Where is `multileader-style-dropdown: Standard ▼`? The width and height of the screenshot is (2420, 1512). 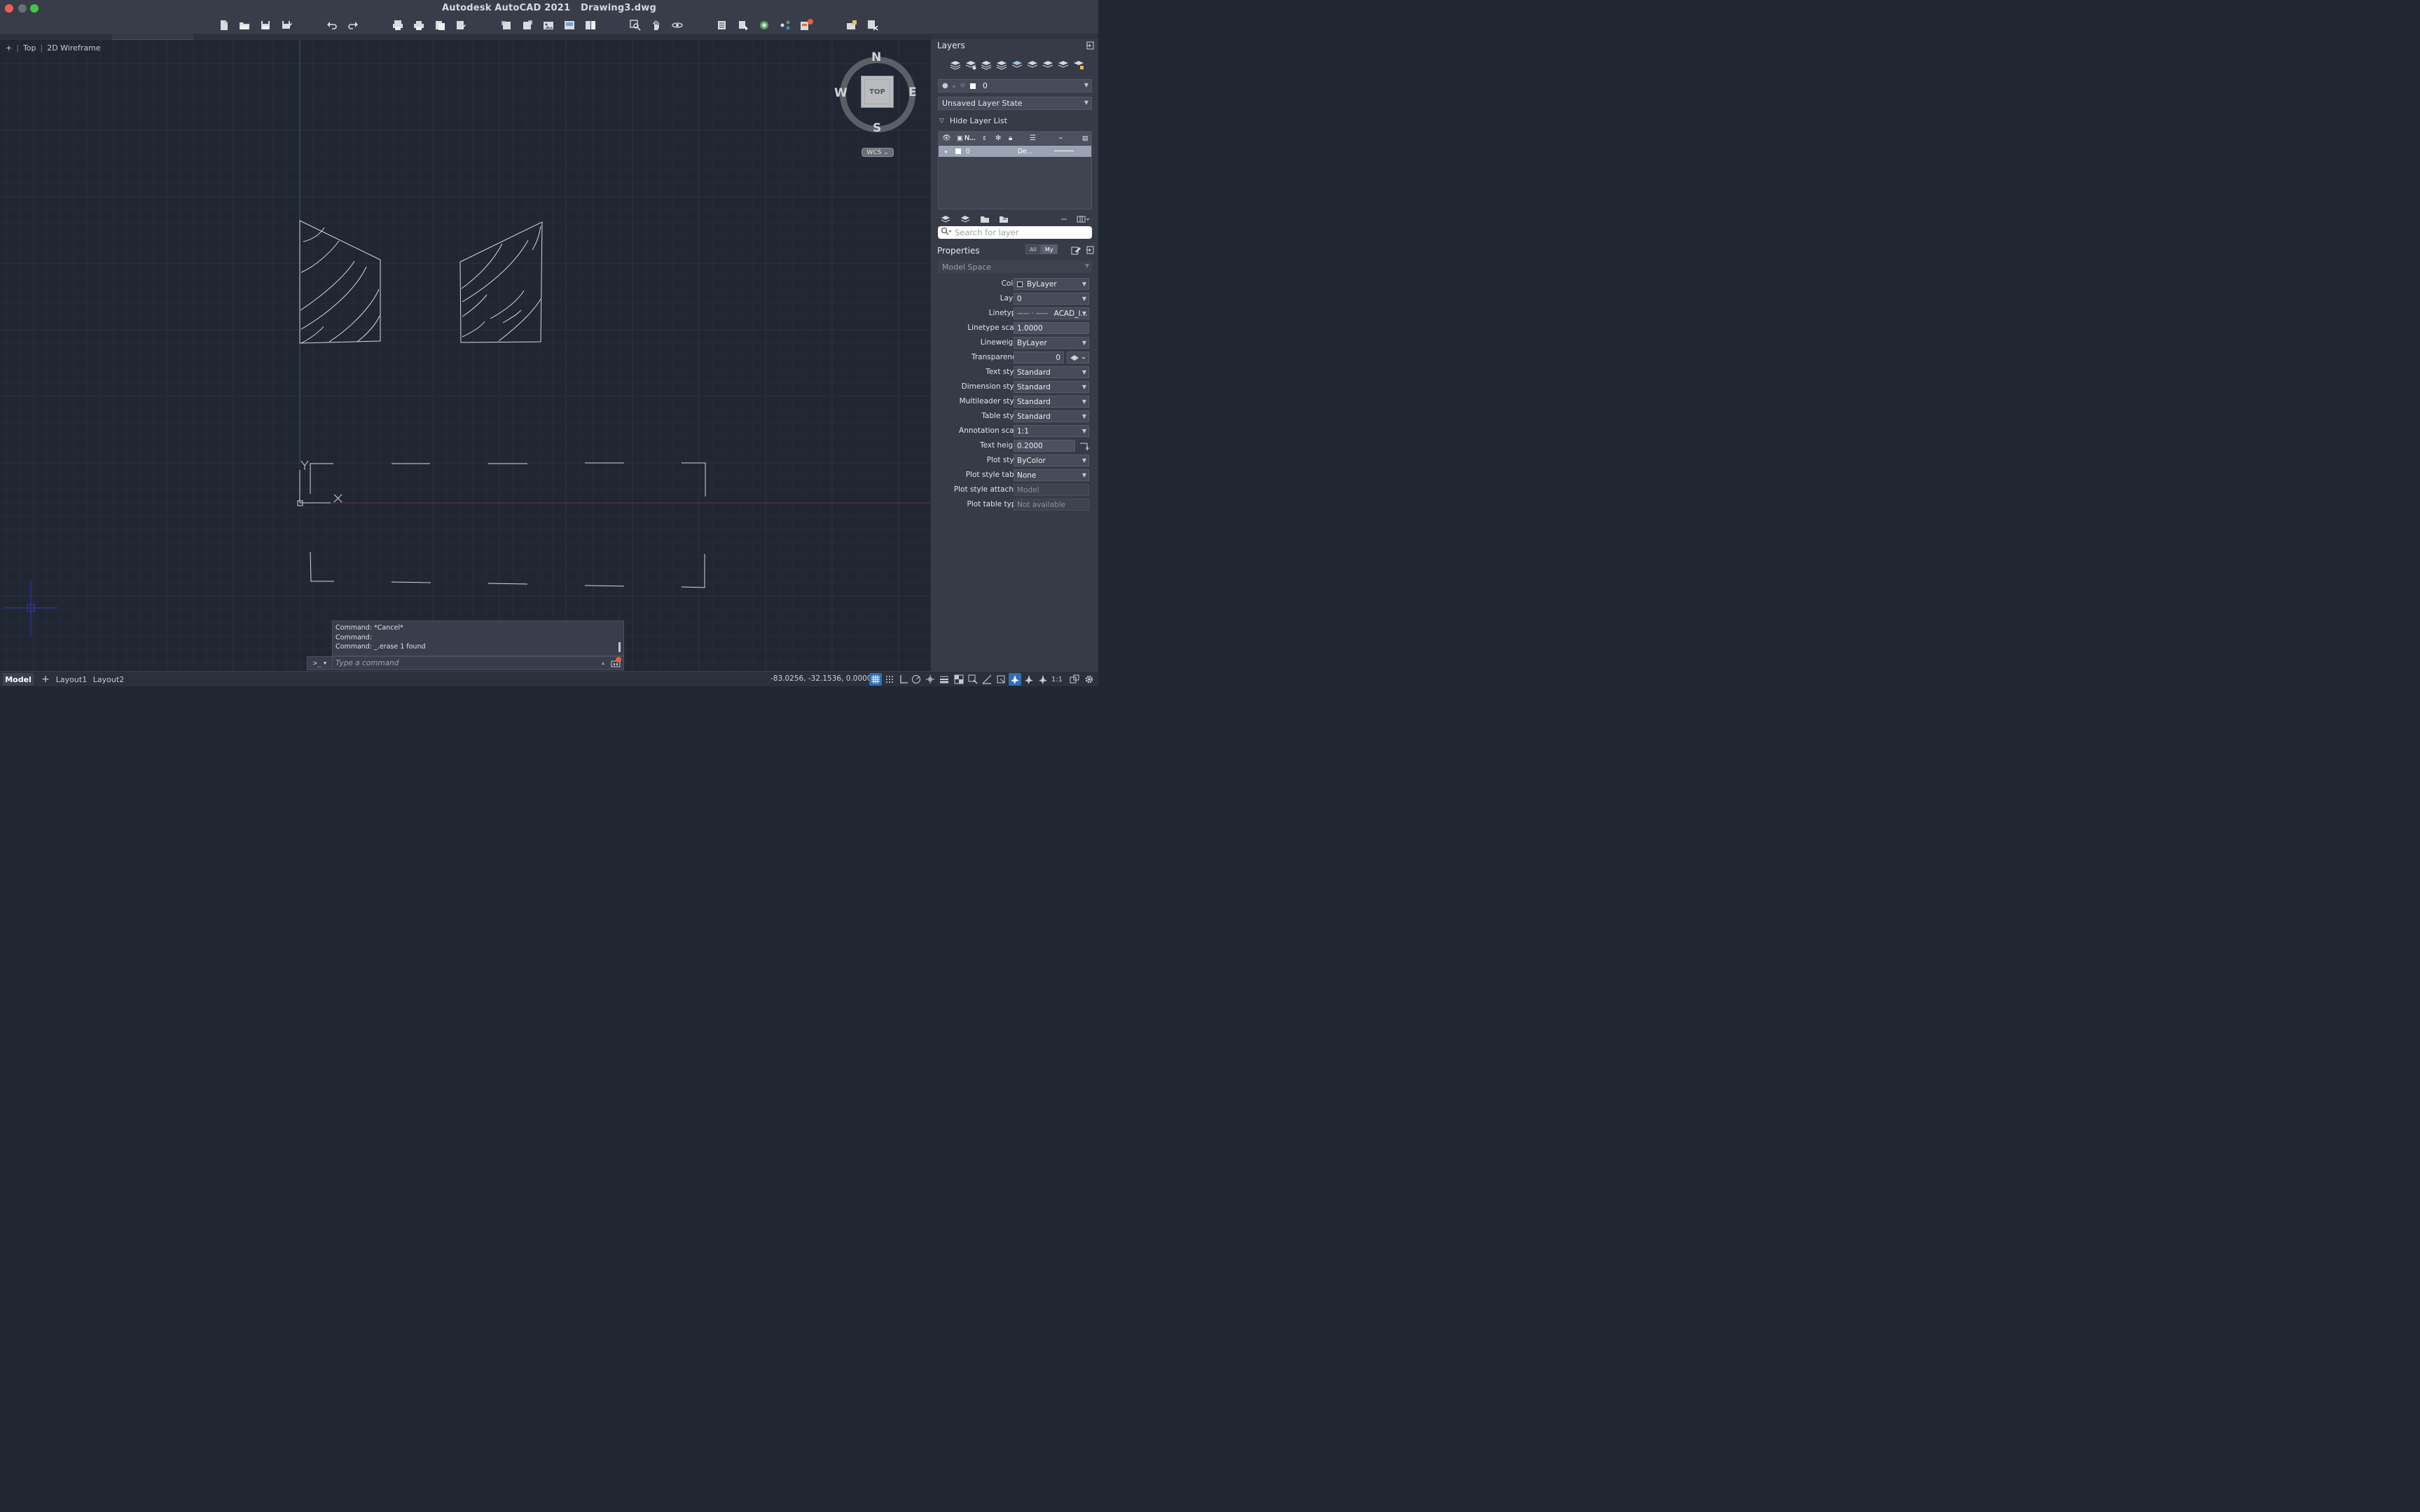
multileader-style-dropdown: Standard ▼ is located at coordinates (1051, 402).